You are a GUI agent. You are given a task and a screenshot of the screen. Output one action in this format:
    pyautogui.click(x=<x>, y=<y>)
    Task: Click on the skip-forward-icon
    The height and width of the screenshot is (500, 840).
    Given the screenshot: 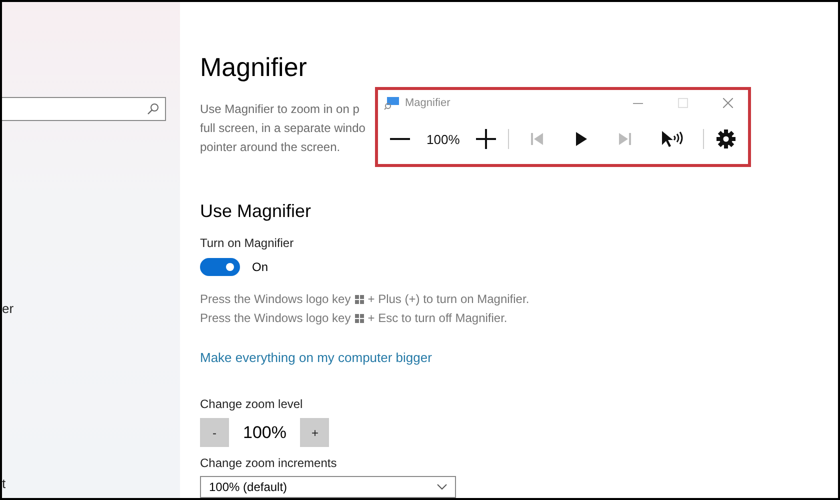 What is the action you would take?
    pyautogui.click(x=625, y=139)
    